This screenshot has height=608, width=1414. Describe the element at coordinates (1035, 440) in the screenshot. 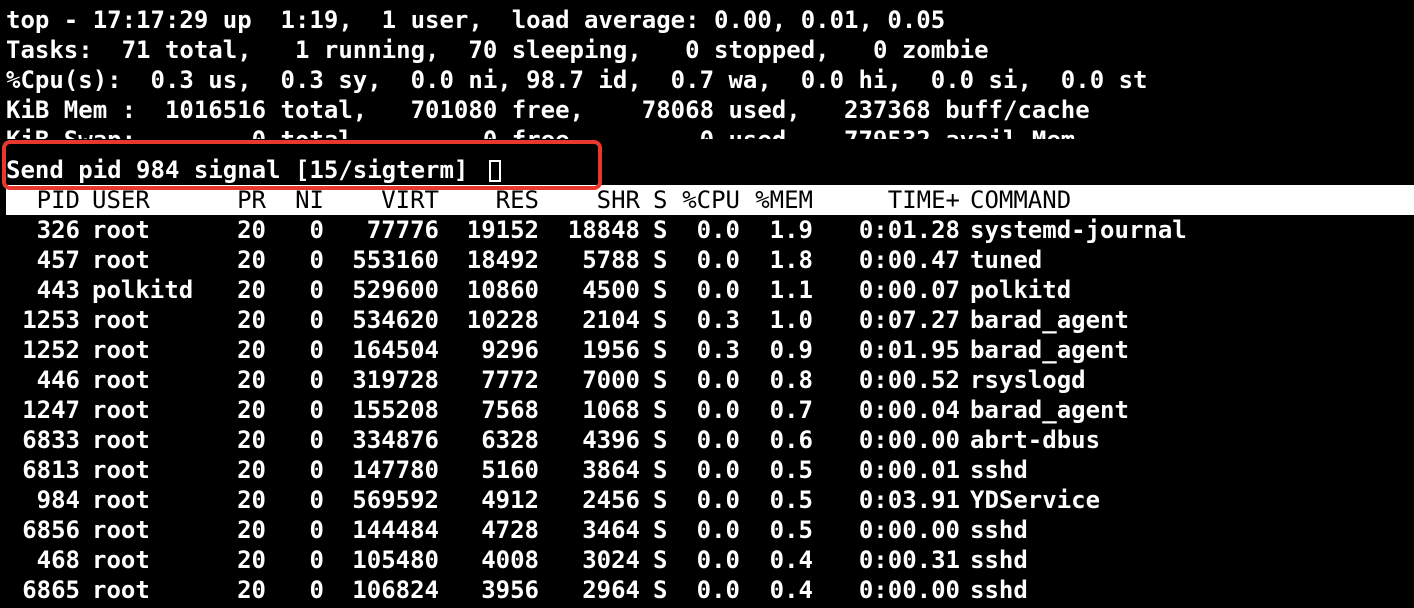

I see `process-command: abrt-dbus` at that location.